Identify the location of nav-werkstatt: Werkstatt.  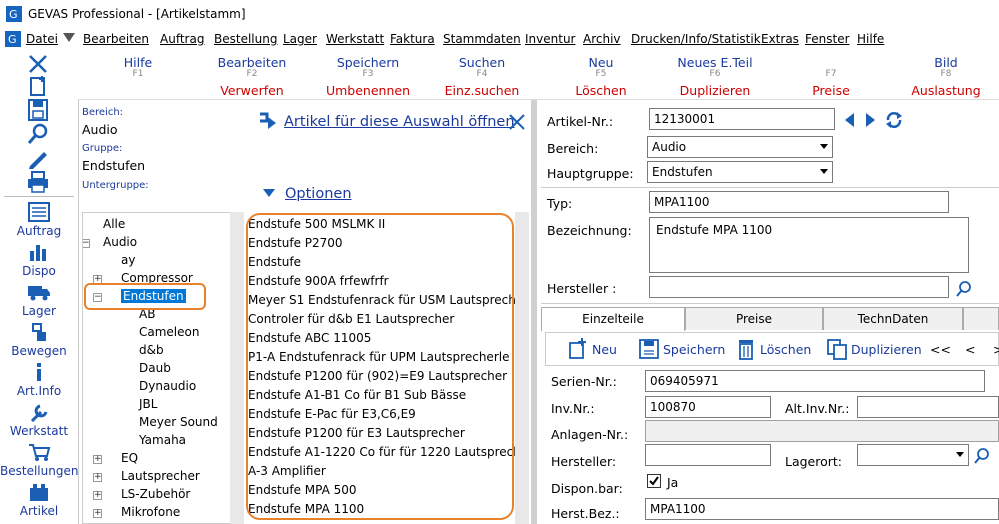
(39, 420).